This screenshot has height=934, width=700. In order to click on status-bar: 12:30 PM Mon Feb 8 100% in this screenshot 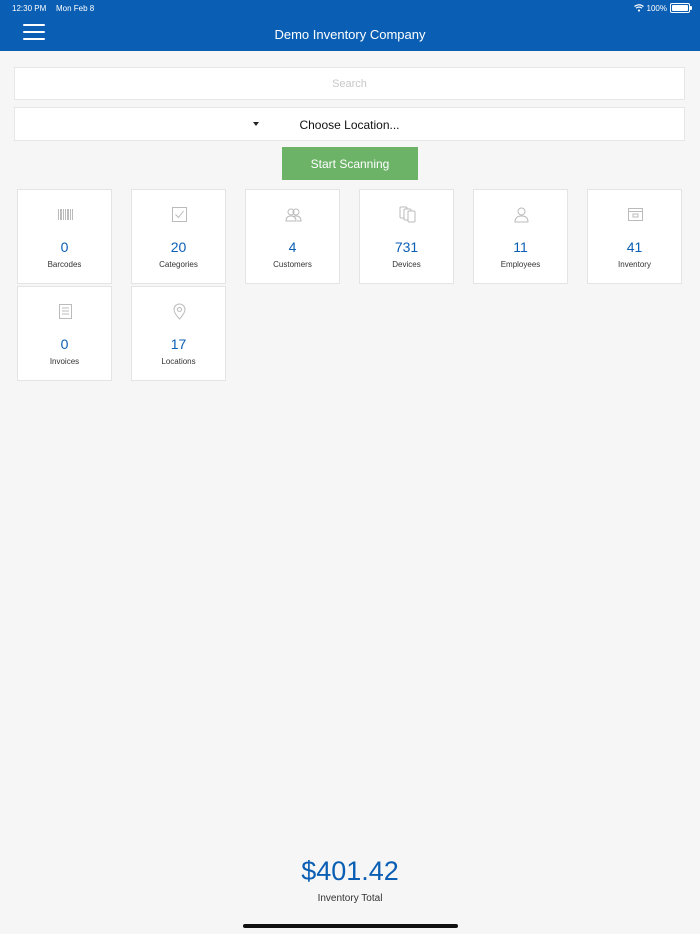, I will do `click(350, 8)`.